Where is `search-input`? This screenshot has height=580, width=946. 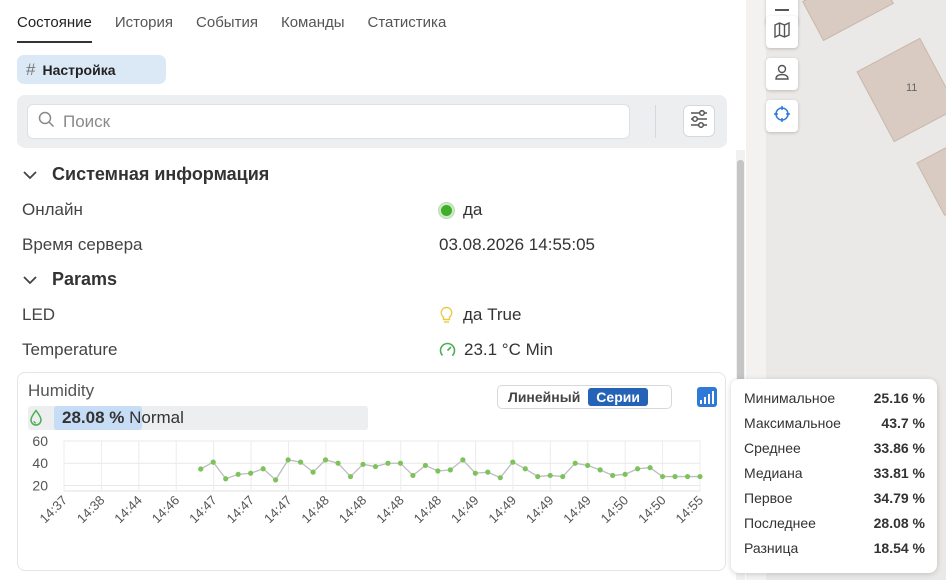
search-input is located at coordinates (338, 121).